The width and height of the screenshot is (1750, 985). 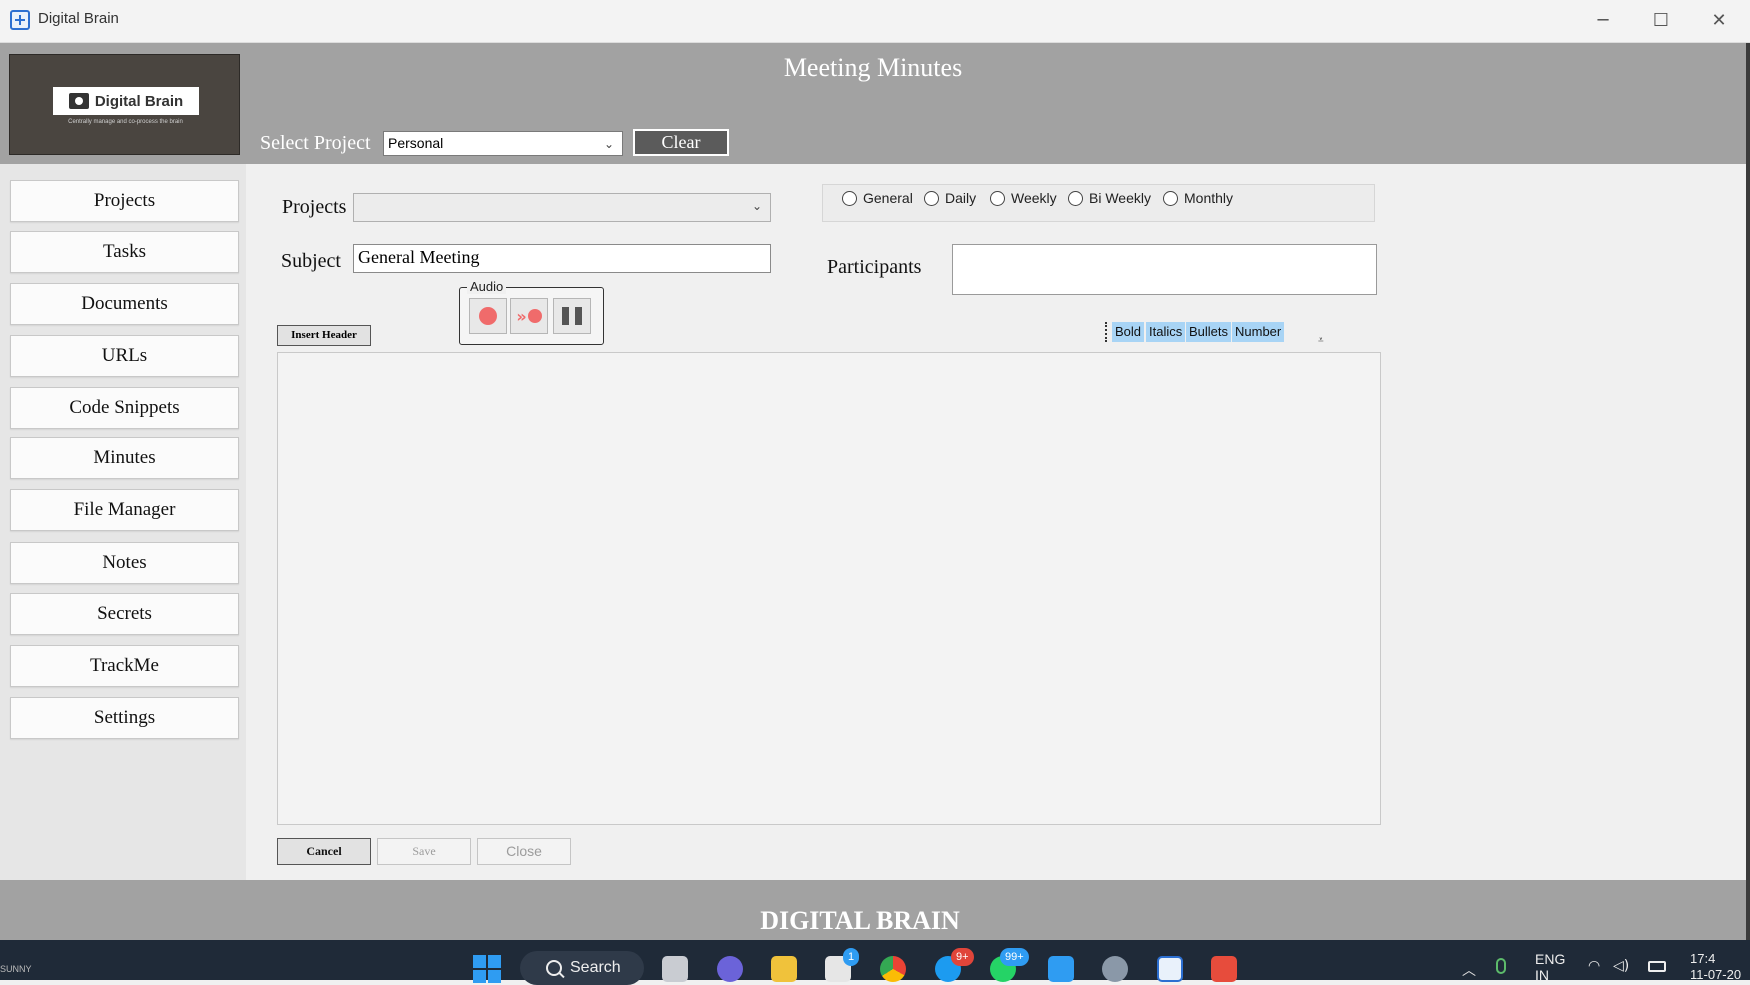 I want to click on volume-icon: ◁), so click(x=1621, y=966).